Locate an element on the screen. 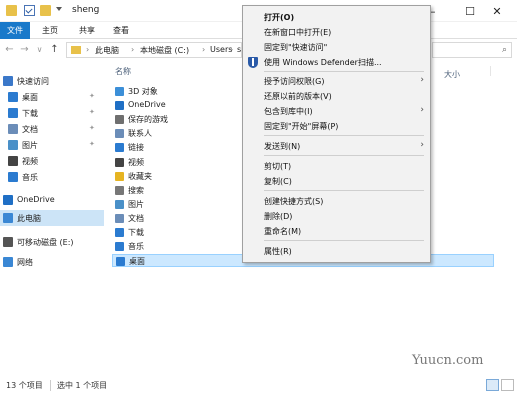 The width and height of the screenshot is (517, 395). sidebar-item-label: 文档 is located at coordinates (30, 129).